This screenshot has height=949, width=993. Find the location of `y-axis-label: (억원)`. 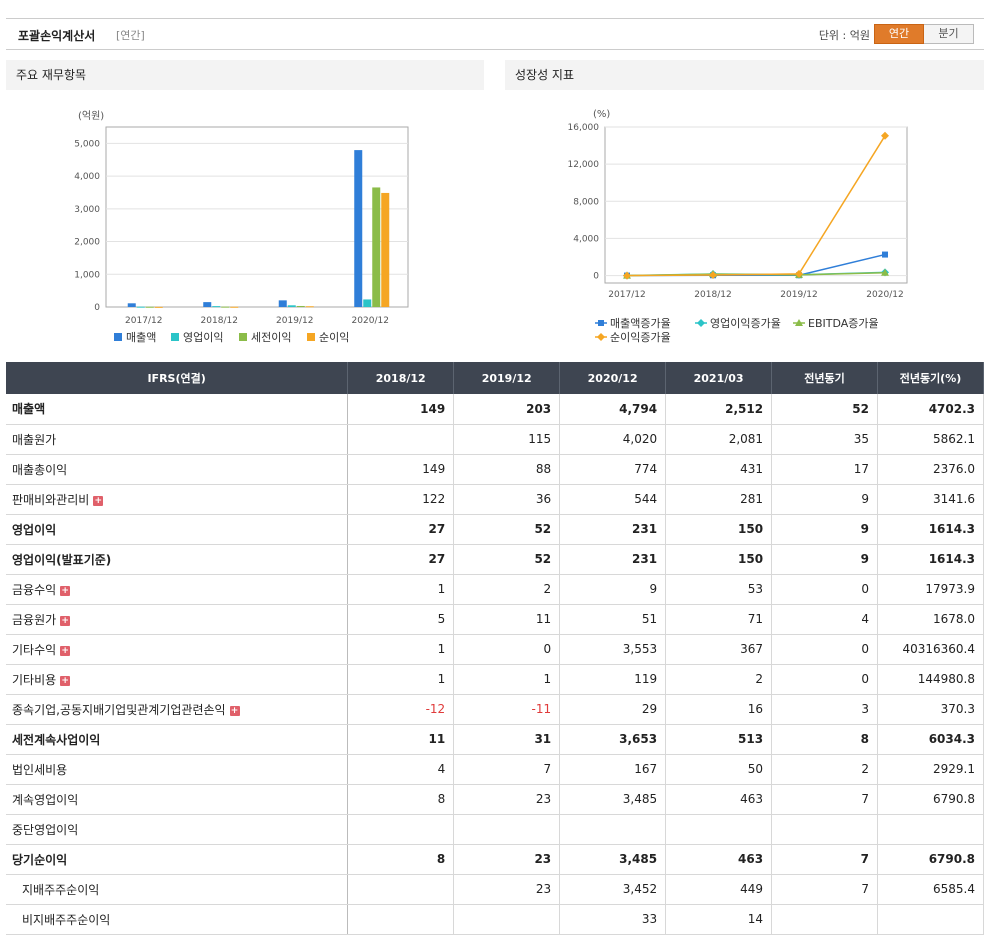

y-axis-label: (억원) is located at coordinates (91, 116).